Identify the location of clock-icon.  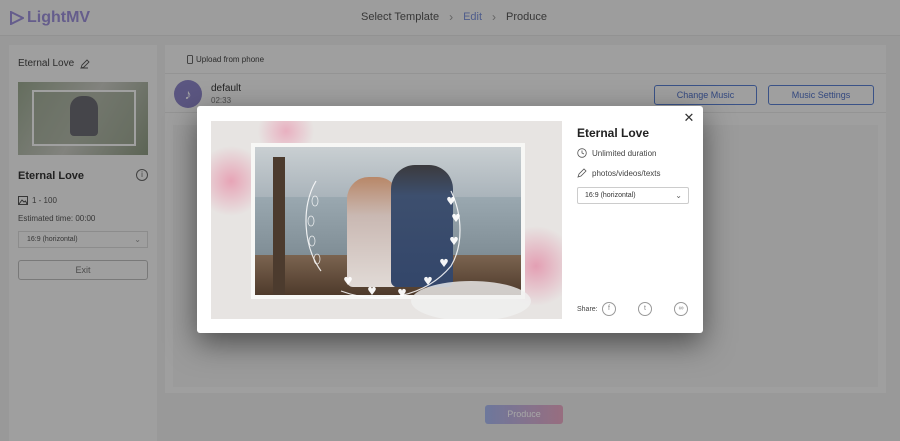
(582, 153).